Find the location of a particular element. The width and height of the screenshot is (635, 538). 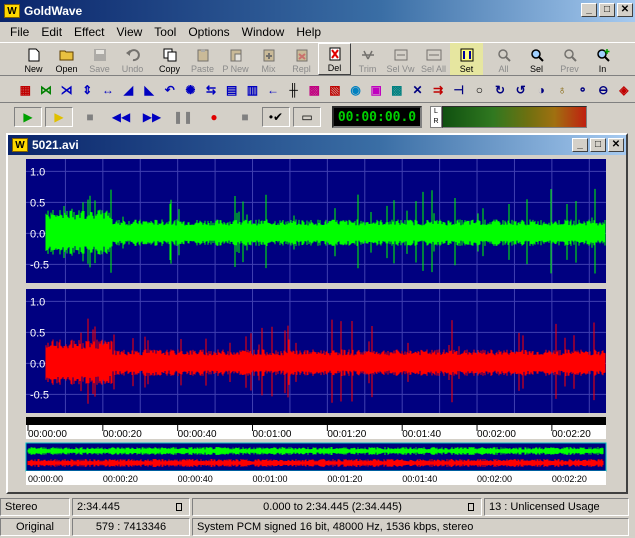

trim-icon is located at coordinates (367, 55).